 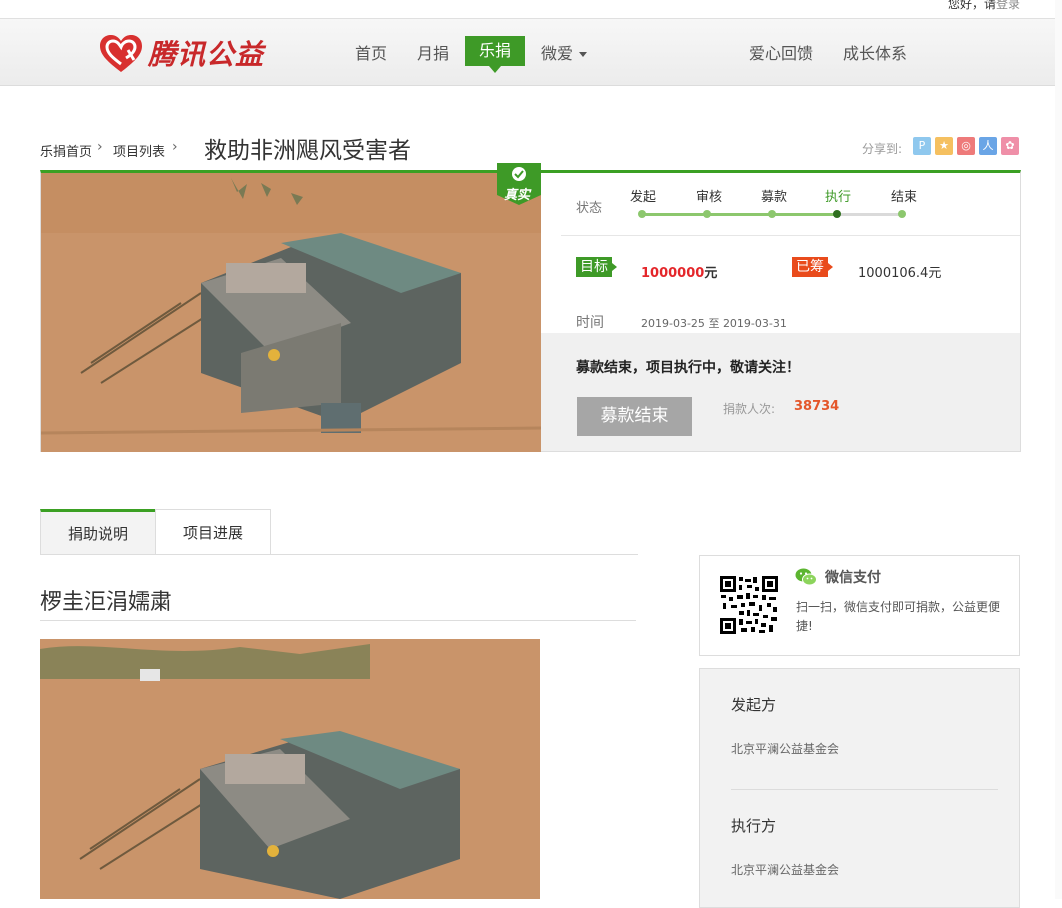 I want to click on wechat-pay-desc: 扫一扫，微信支付即可捐款，公益更便捷!, so click(x=898, y=616).